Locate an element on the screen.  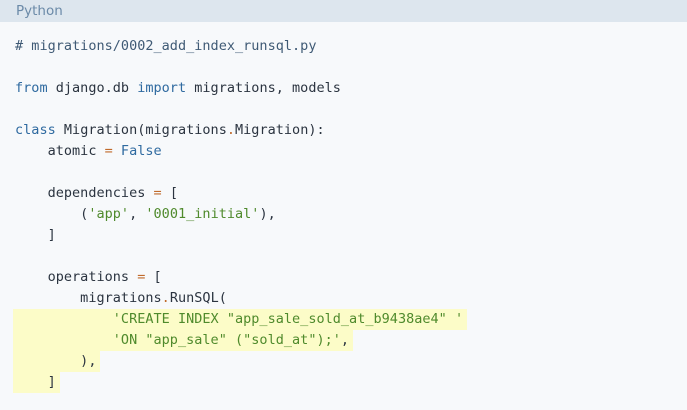
false-value: False is located at coordinates (137, 151).